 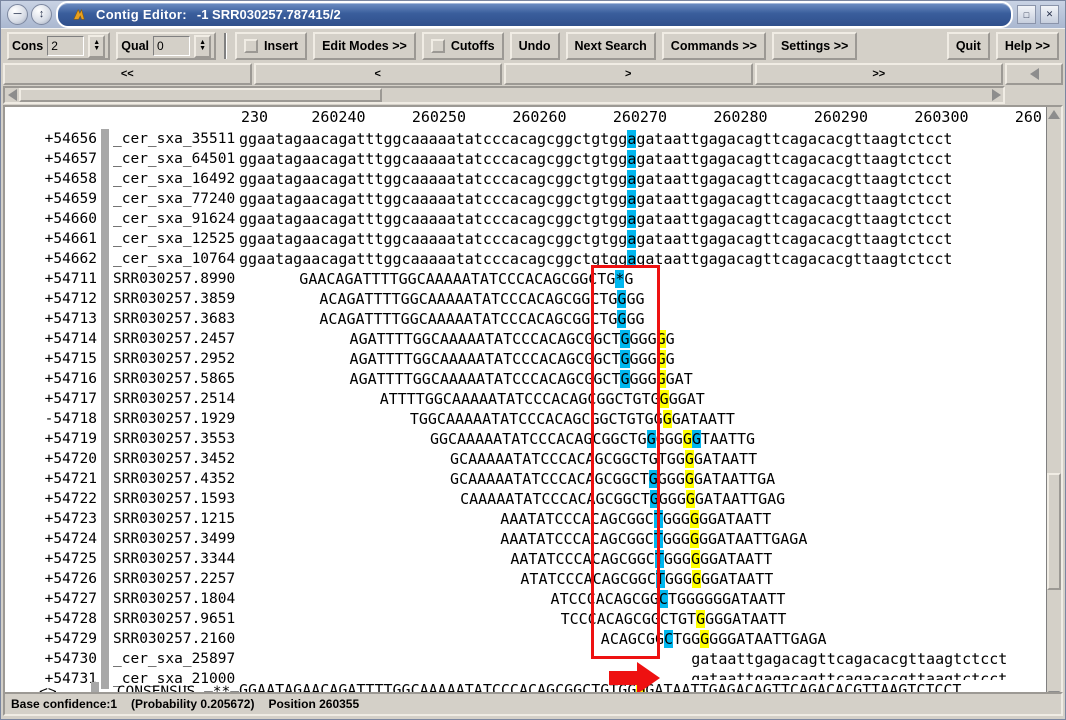 I want to click on read-sequence-row: CAAAAATATCCCACAGCGGCTGGGGGGATAATTGAG, so click(x=642, y=499).